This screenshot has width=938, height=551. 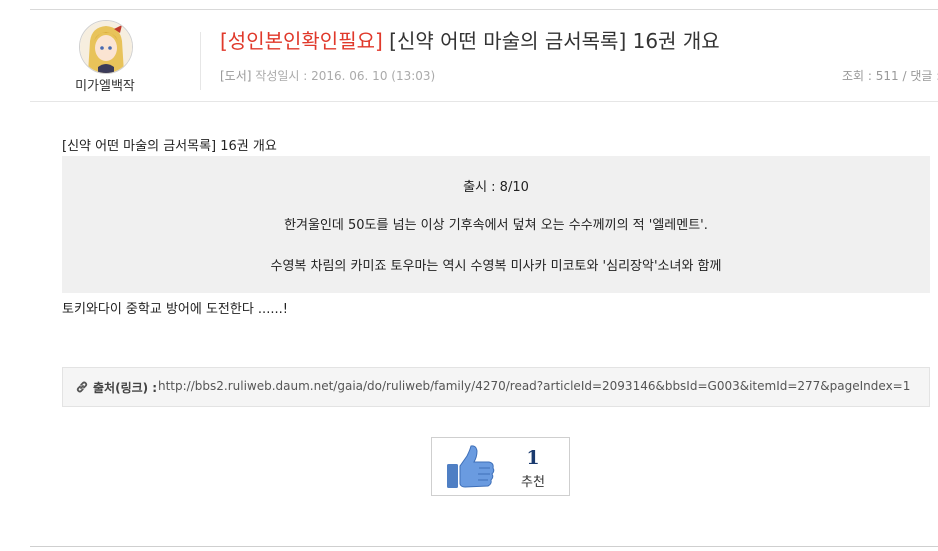 What do you see at coordinates (533, 458) in the screenshot?
I see `recommend-count: 1` at bounding box center [533, 458].